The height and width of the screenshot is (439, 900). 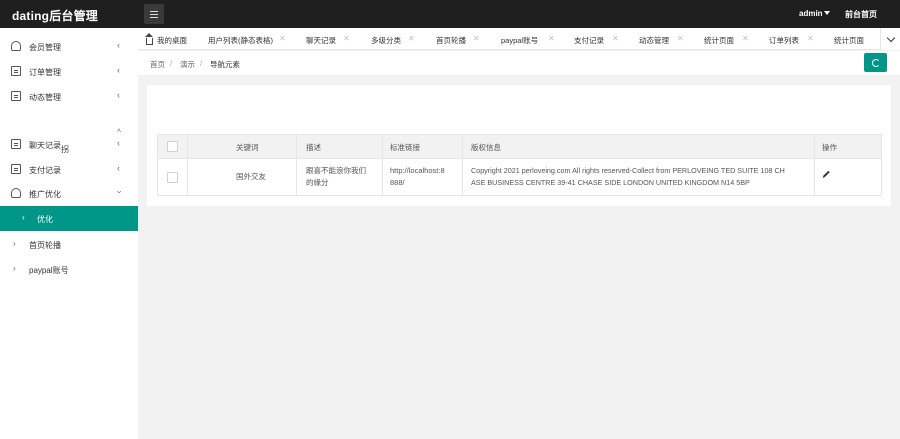 I want to click on tab-categories: 多级分类, so click(x=386, y=40).